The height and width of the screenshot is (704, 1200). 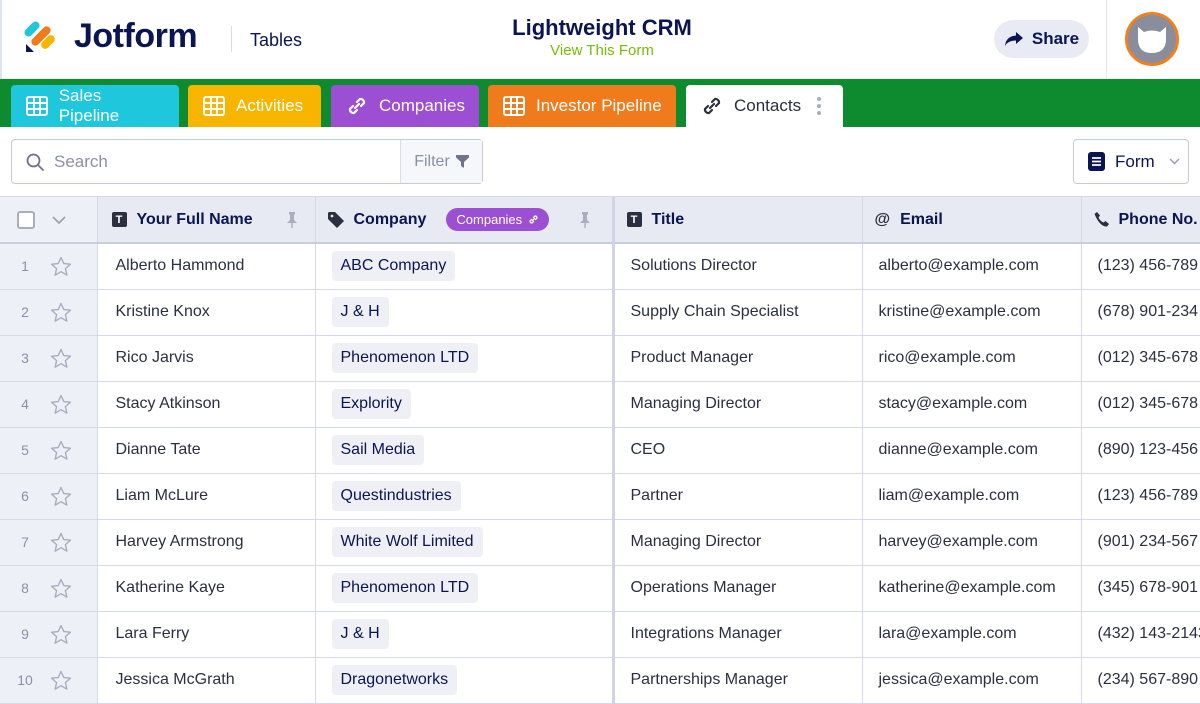 What do you see at coordinates (1041, 39) in the screenshot?
I see `share-button: Share` at bounding box center [1041, 39].